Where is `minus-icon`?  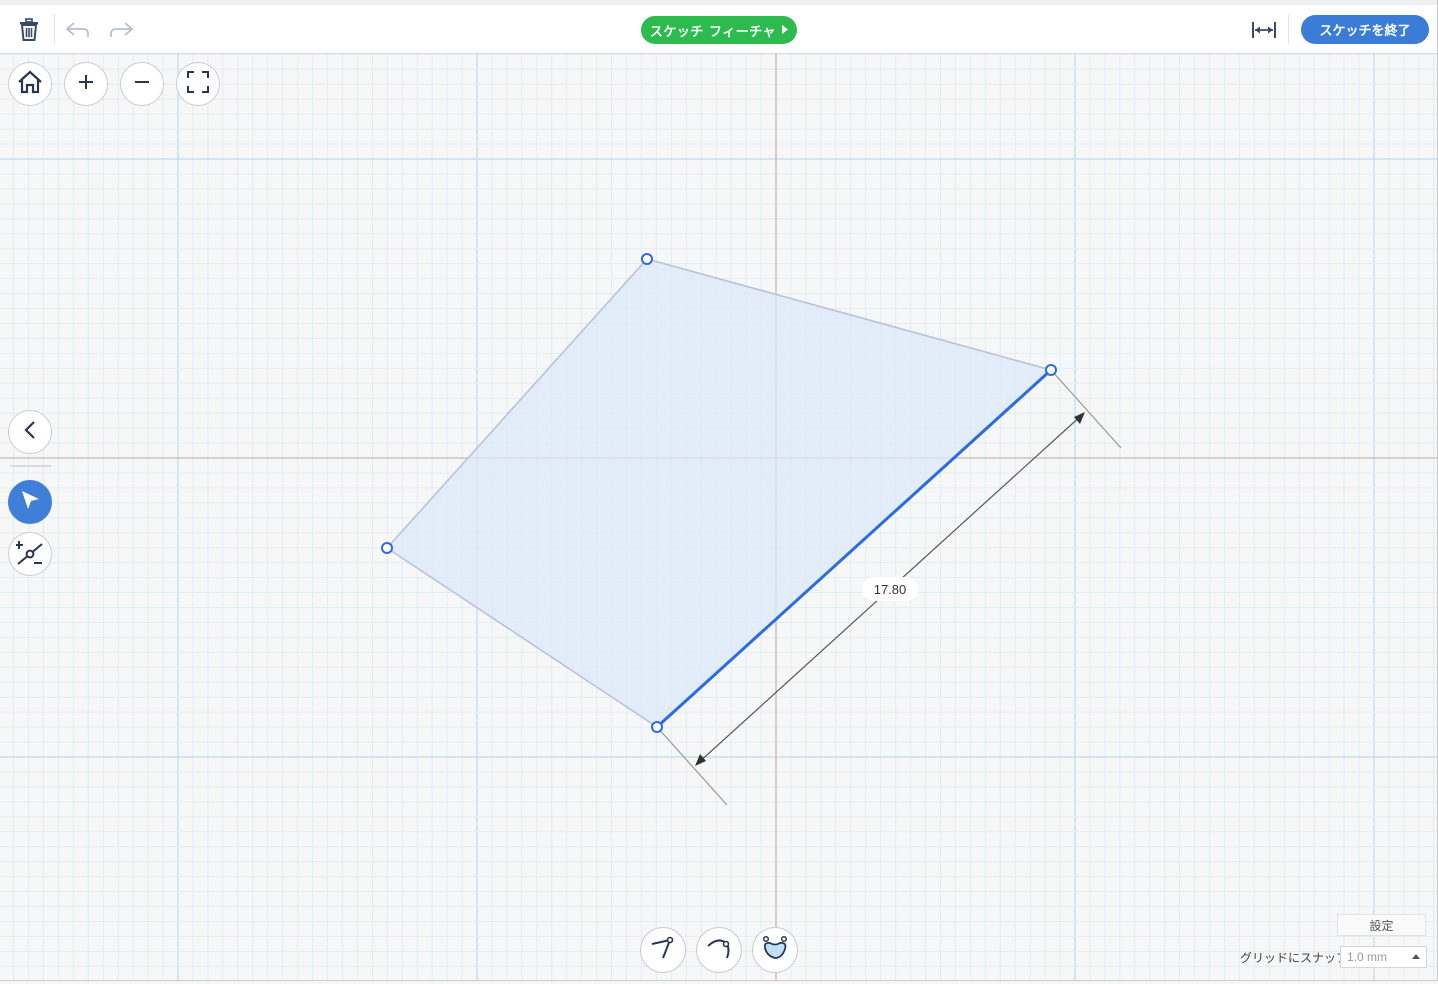 minus-icon is located at coordinates (142, 84).